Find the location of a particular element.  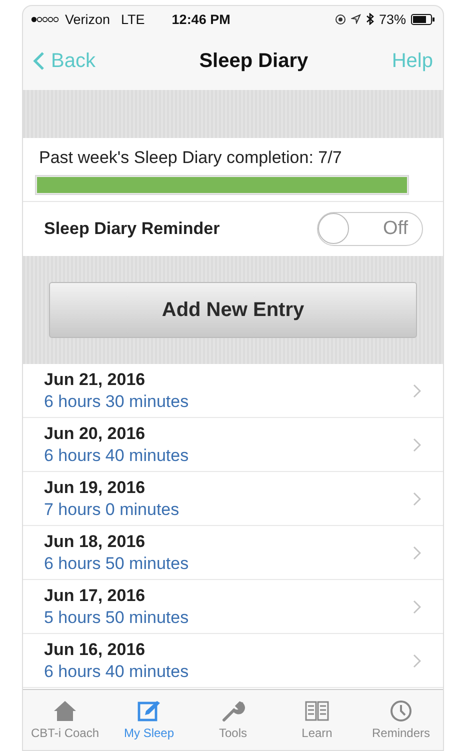

entry-date: Jun 20, 2016 is located at coordinates (95, 434).